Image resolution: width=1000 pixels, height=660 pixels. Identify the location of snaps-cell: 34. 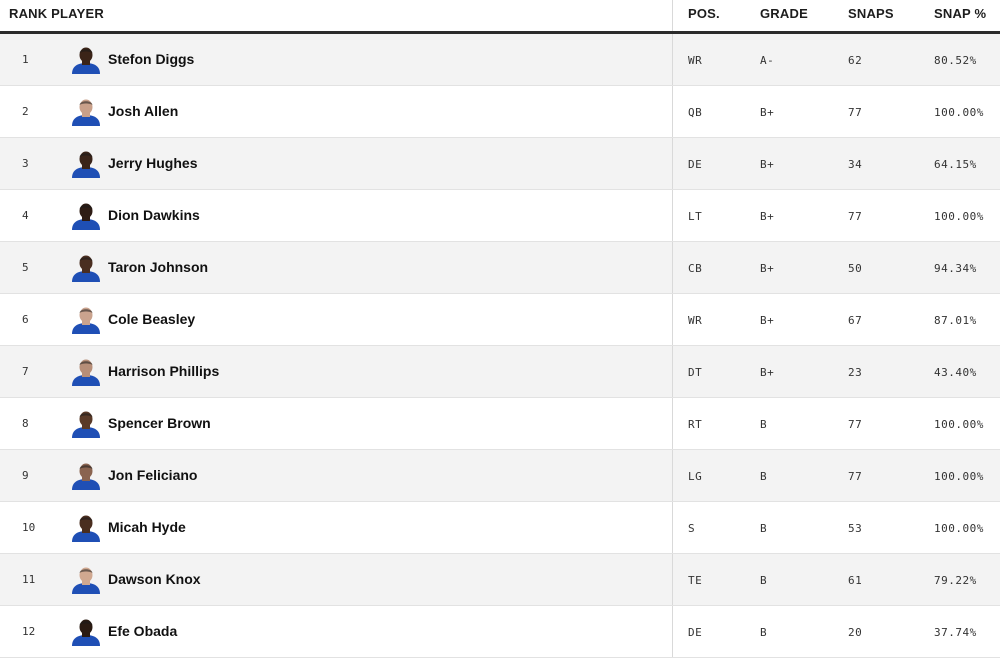
(855, 164).